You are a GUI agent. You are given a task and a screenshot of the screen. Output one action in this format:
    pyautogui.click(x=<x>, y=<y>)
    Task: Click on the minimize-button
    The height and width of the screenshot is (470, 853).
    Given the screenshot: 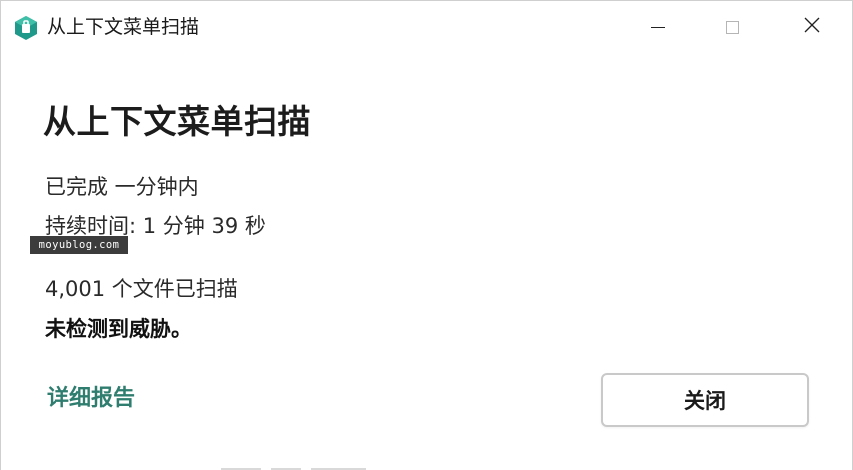 What is the action you would take?
    pyautogui.click(x=658, y=27)
    